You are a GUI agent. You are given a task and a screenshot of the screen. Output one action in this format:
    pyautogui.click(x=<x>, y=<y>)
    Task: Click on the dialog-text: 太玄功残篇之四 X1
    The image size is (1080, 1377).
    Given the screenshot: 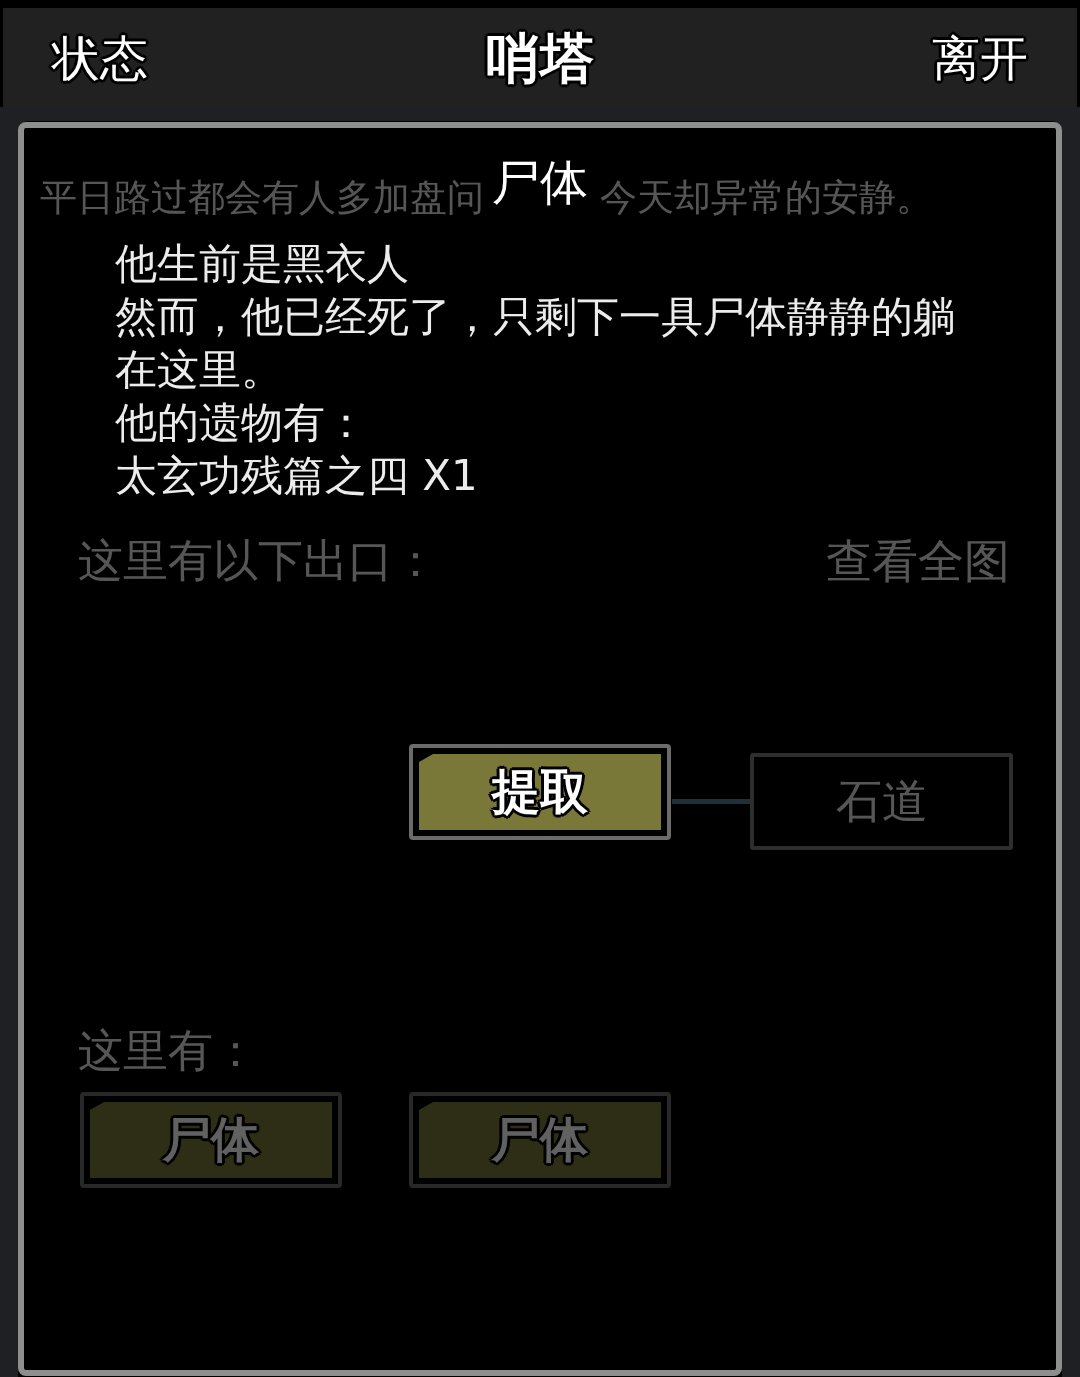 What is the action you would take?
    pyautogui.click(x=297, y=476)
    